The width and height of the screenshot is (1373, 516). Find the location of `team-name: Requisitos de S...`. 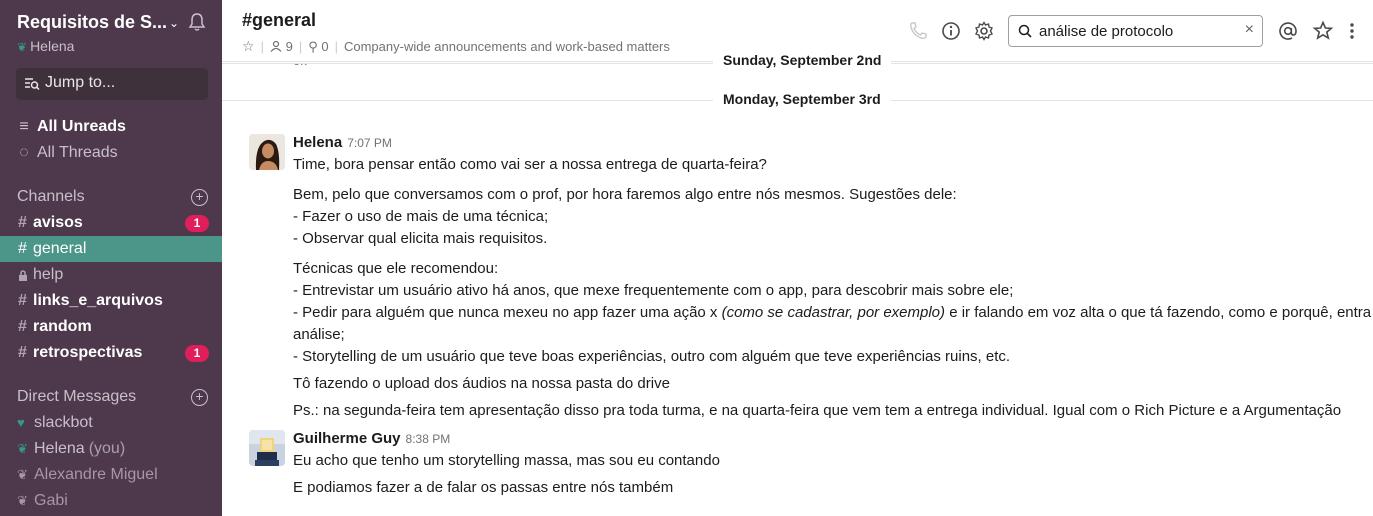

team-name: Requisitos de S... is located at coordinates (114, 22).